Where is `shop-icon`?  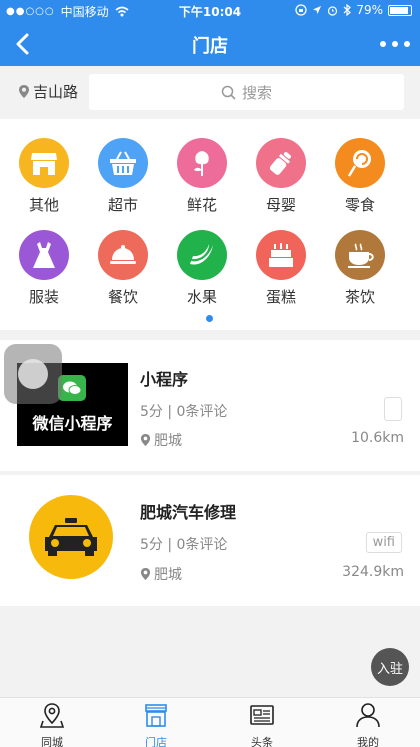
shop-icon is located at coordinates (44, 163).